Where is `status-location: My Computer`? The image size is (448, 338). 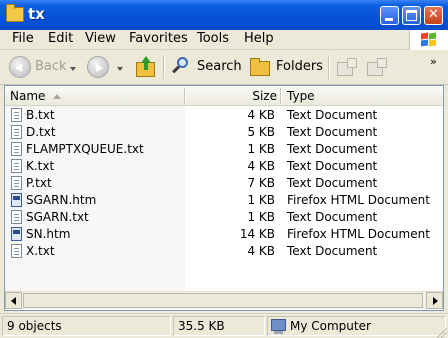 status-location: My Computer is located at coordinates (330, 326).